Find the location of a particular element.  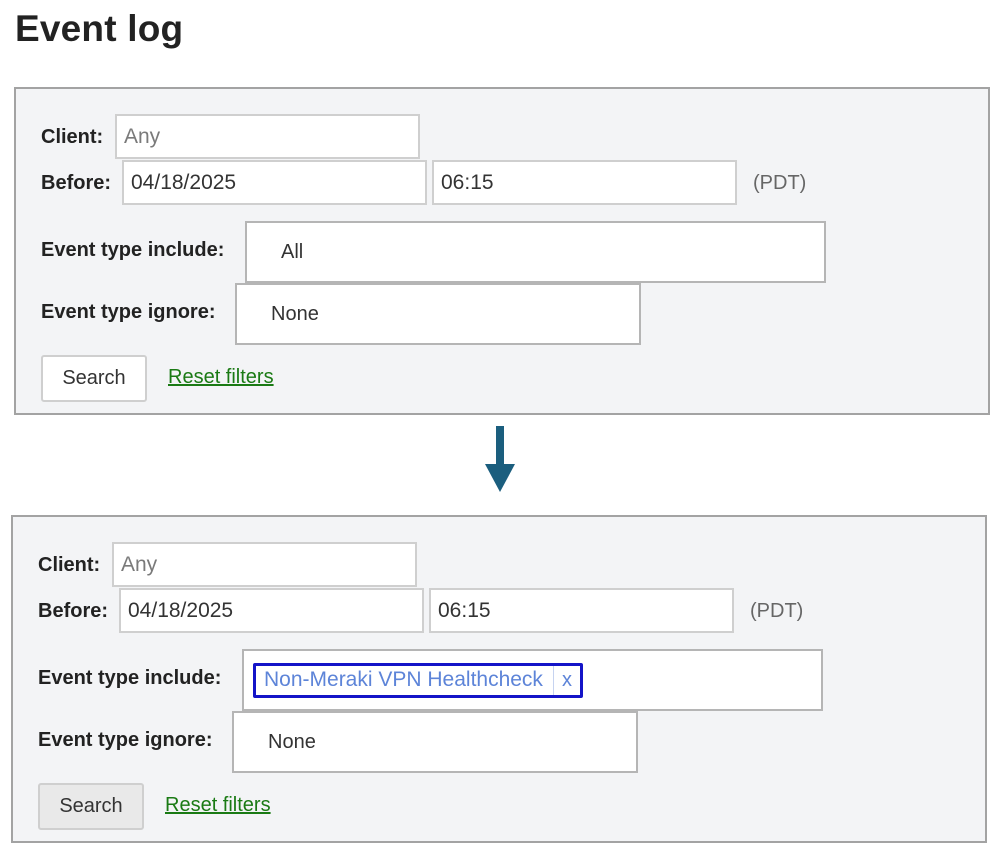

remove-tag-icon: x is located at coordinates (566, 680).